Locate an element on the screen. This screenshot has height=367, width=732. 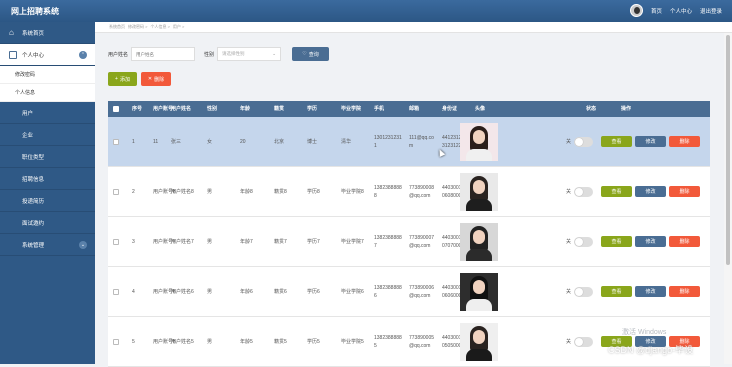
sidebar-item: 用户 is located at coordinates (47, 113).